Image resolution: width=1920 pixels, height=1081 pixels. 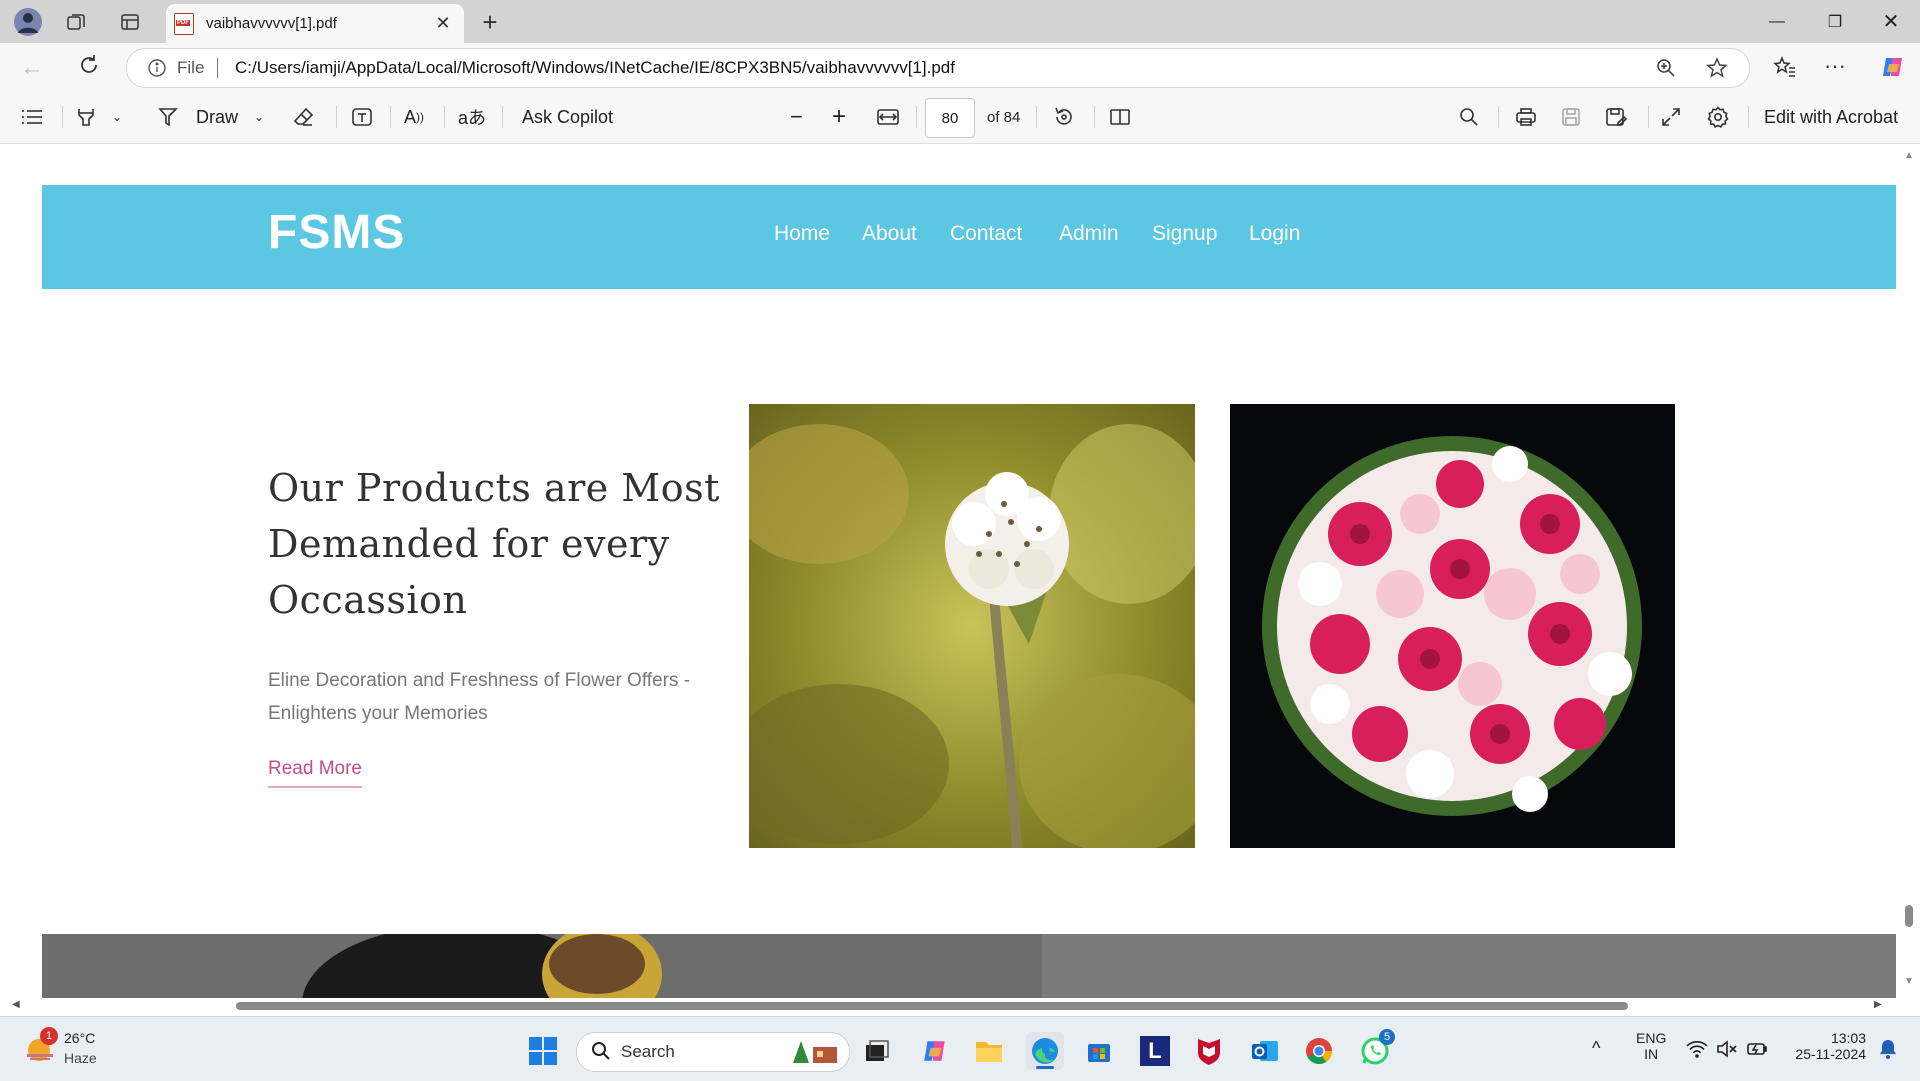 What do you see at coordinates (217, 117) in the screenshot?
I see `draw-button: Draw` at bounding box center [217, 117].